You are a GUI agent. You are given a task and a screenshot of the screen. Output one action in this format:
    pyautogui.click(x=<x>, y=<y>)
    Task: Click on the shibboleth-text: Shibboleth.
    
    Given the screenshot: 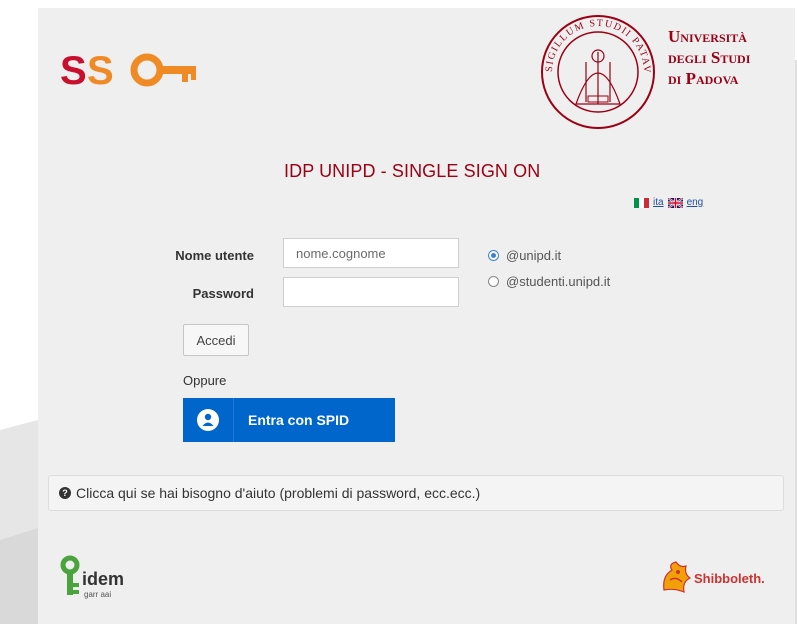 What is the action you would take?
    pyautogui.click(x=729, y=578)
    